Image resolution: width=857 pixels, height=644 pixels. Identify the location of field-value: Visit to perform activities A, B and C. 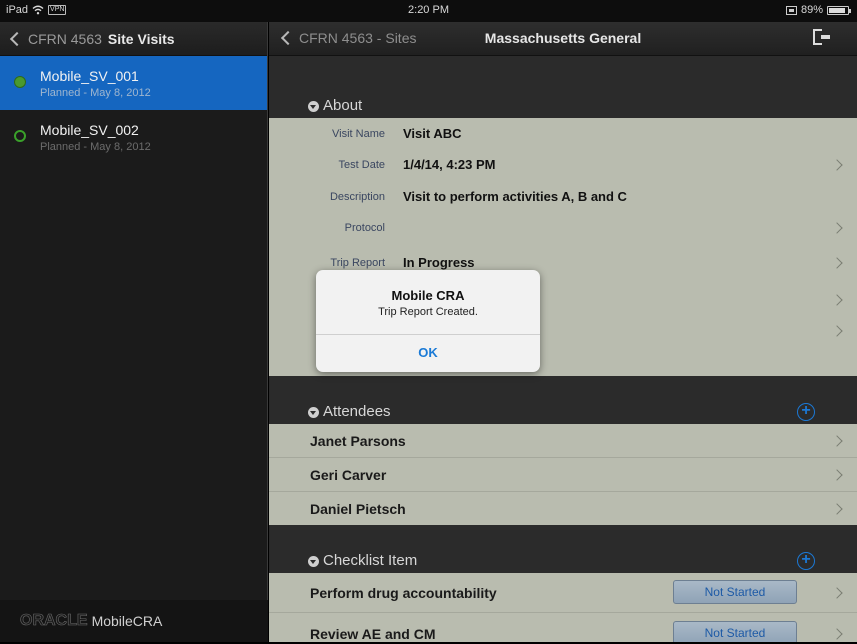
(515, 196).